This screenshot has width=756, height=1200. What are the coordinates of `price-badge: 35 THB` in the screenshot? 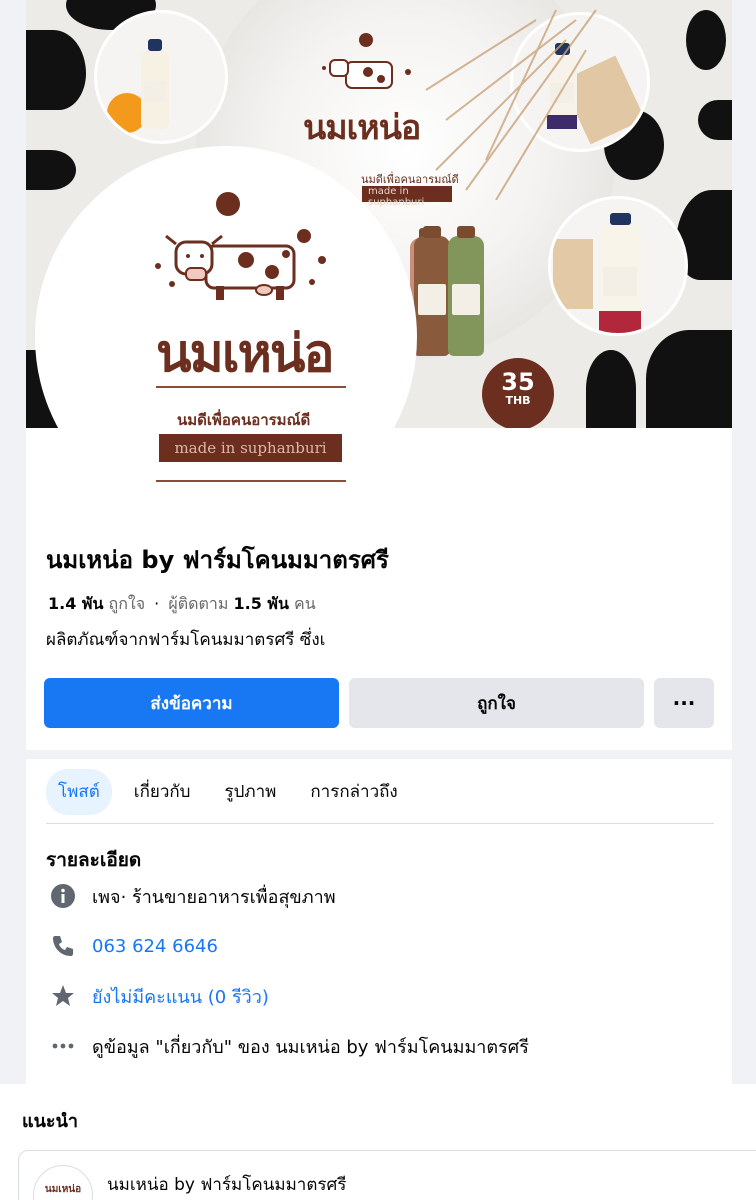 It's located at (518, 393).